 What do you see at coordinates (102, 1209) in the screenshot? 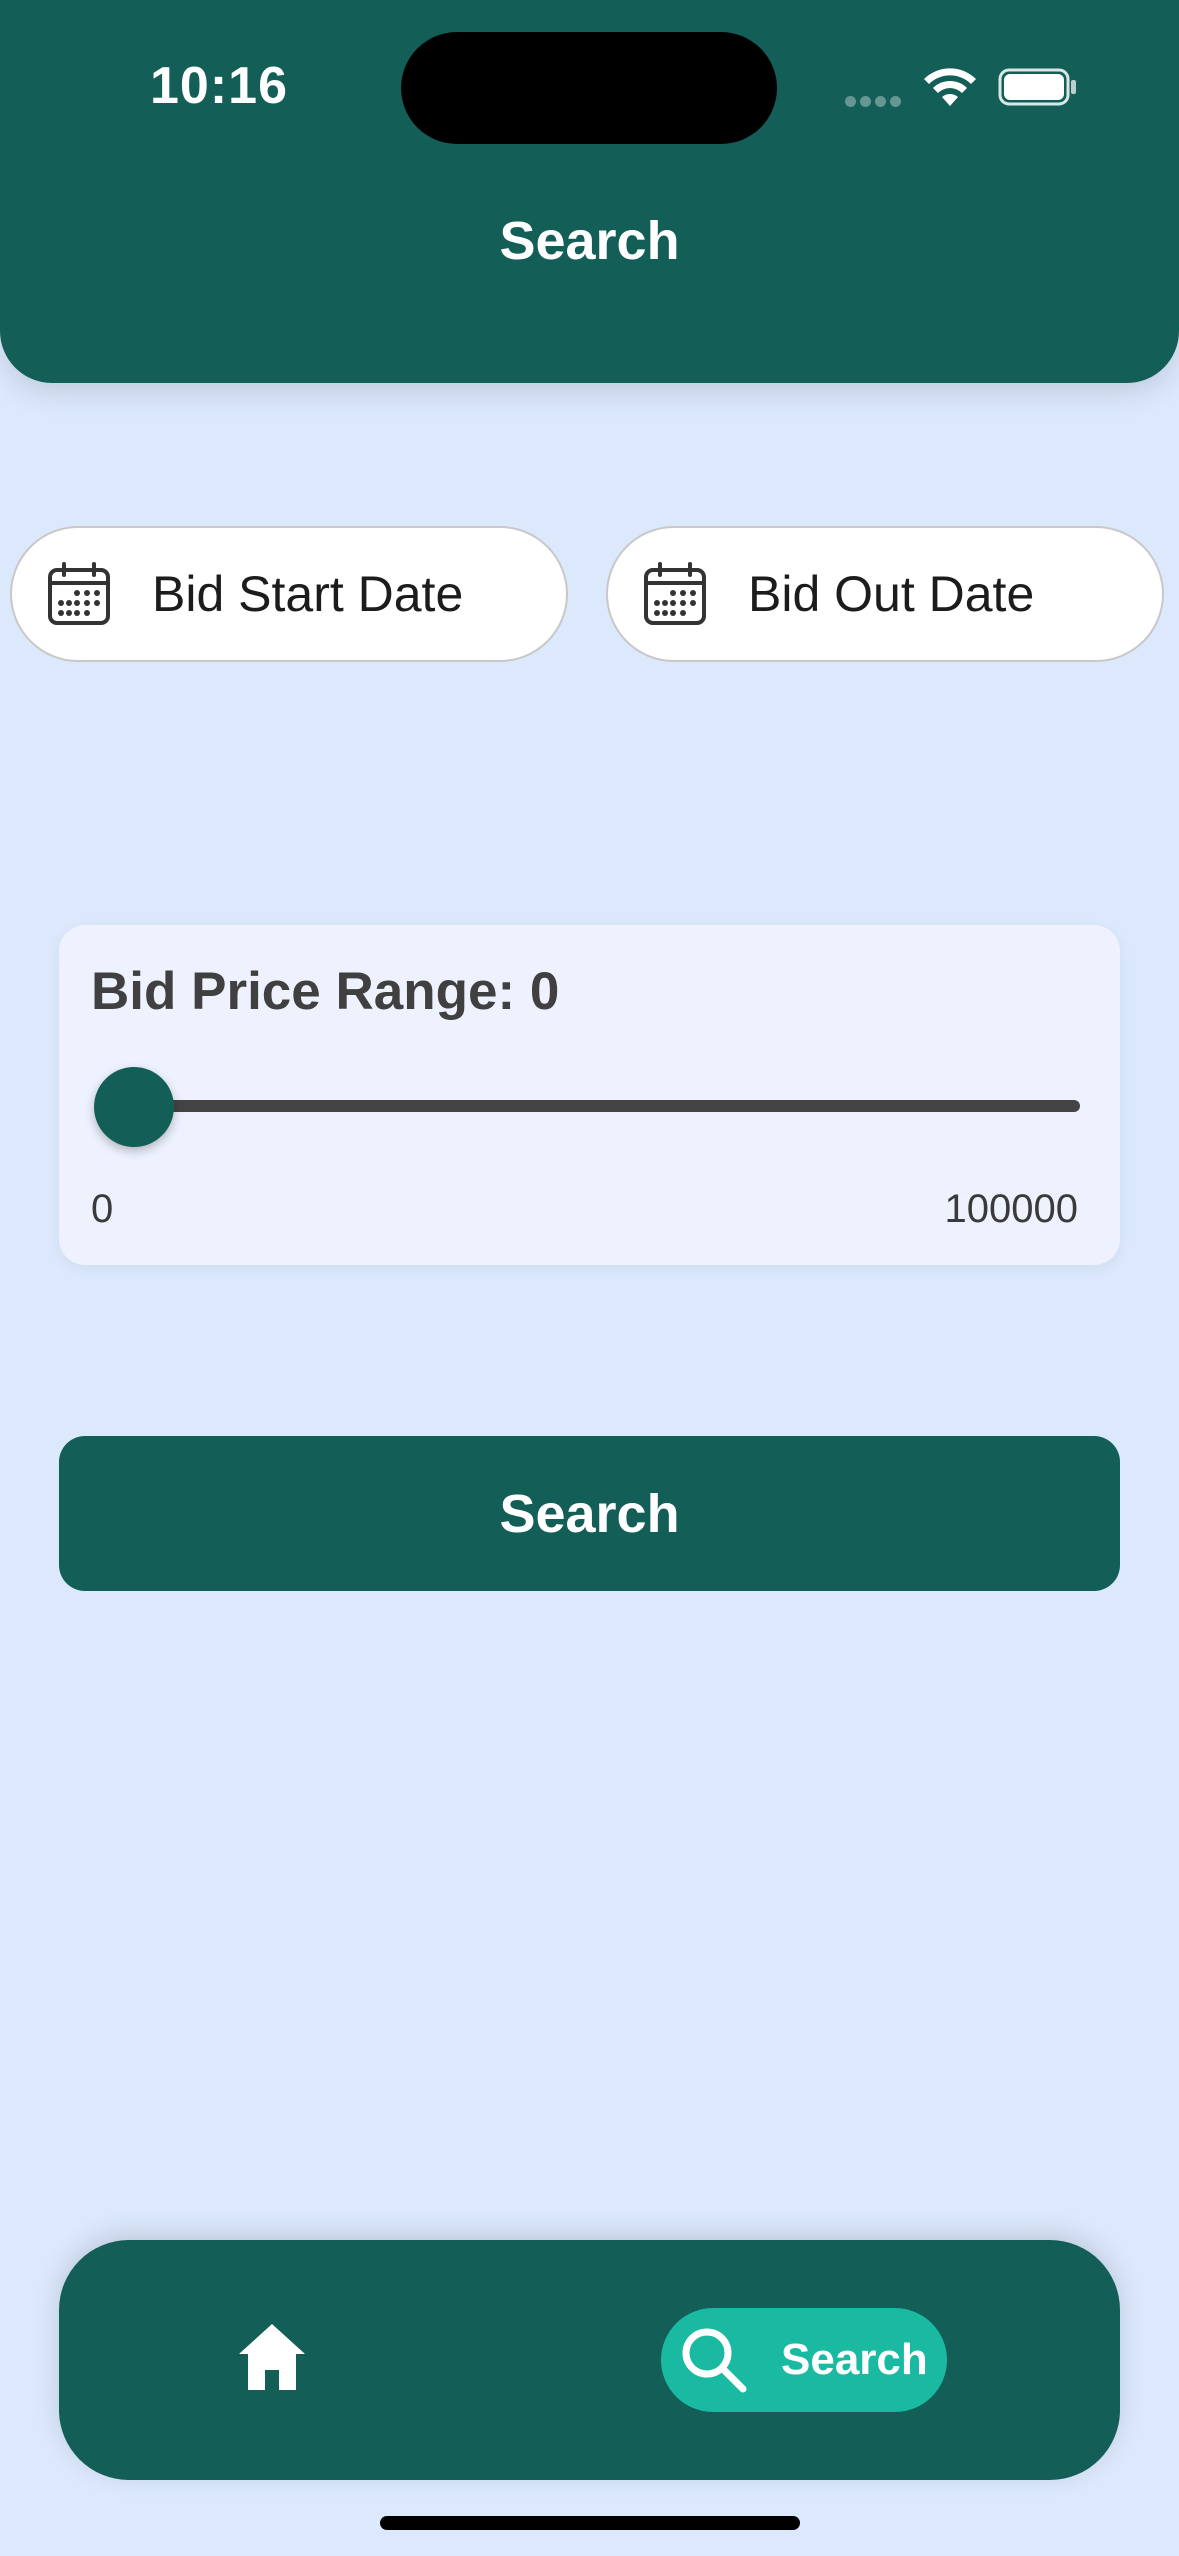
I see `price-range-min-label: 0` at bounding box center [102, 1209].